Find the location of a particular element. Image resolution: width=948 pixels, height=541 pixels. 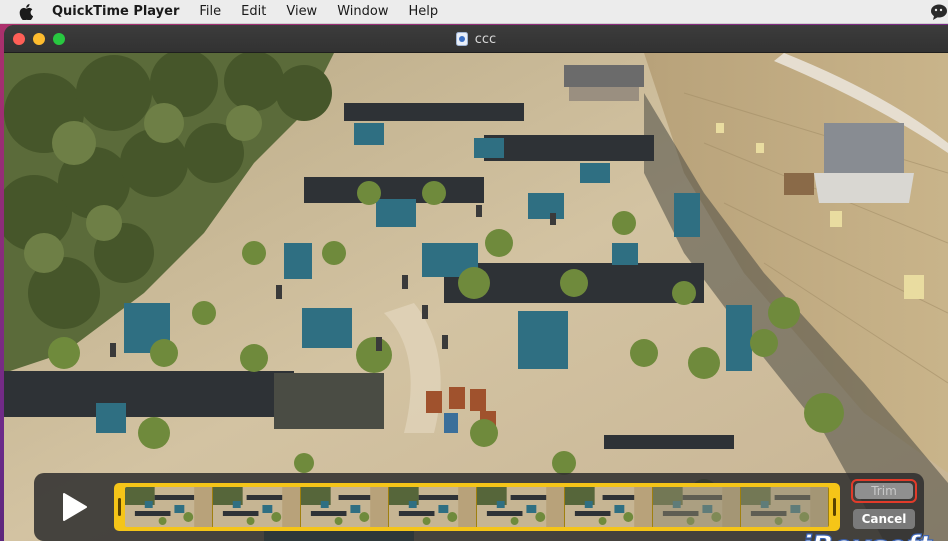

trim-button: Trim is located at coordinates (884, 491).